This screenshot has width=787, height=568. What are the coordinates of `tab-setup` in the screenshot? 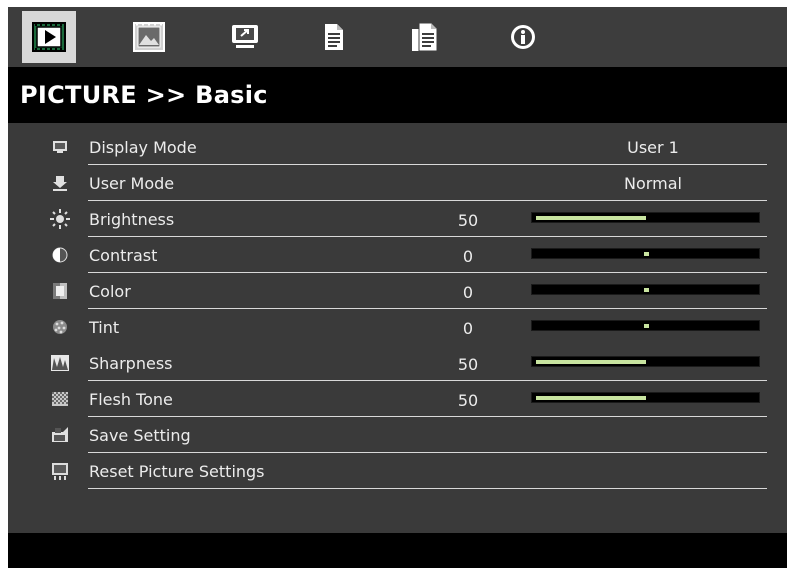 It's located at (245, 37).